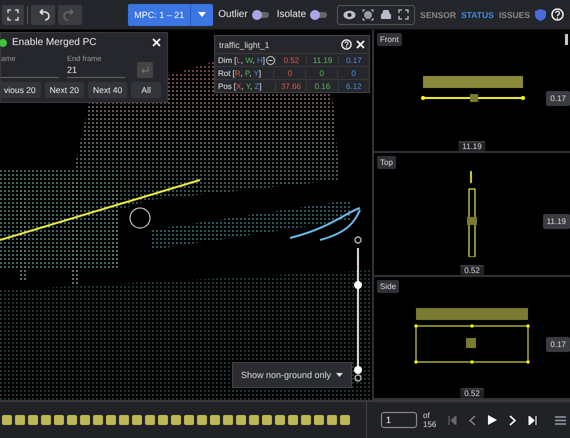 This screenshot has width=570, height=438. What do you see at coordinates (322, 60) in the screenshot?
I see `value-cell: 11.19` at bounding box center [322, 60].